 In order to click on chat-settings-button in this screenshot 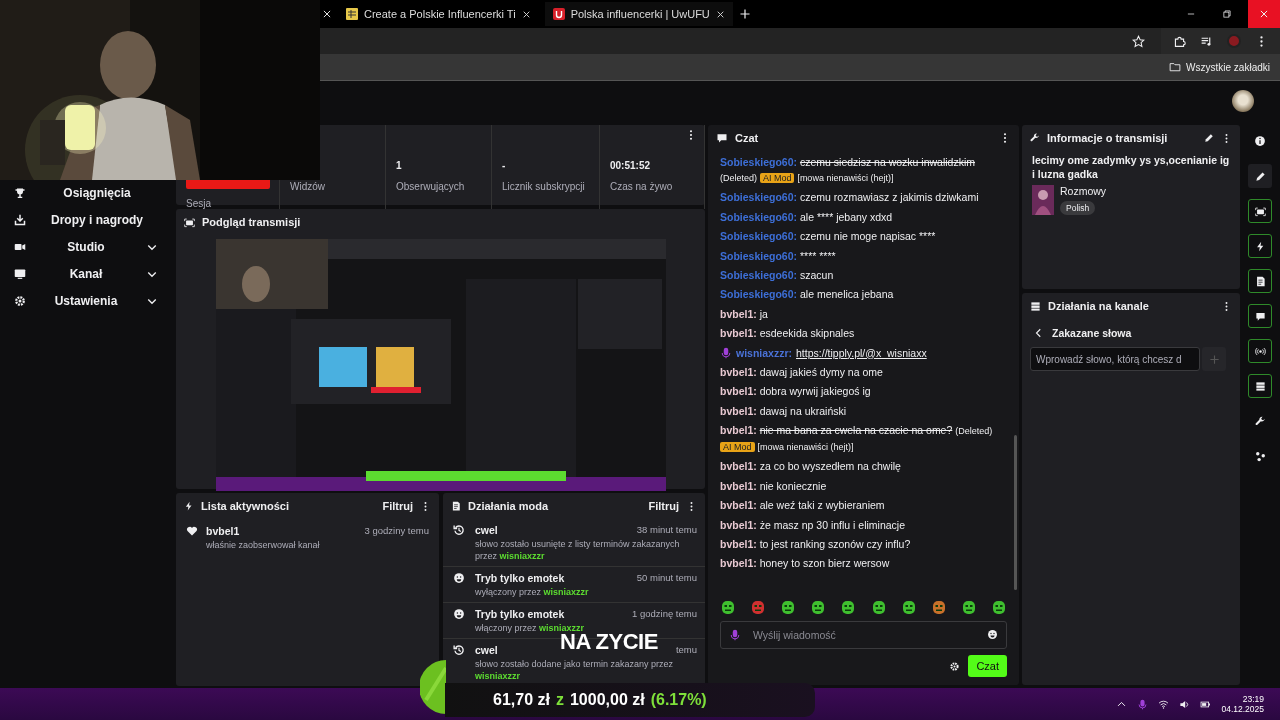, I will do `click(955, 666)`.